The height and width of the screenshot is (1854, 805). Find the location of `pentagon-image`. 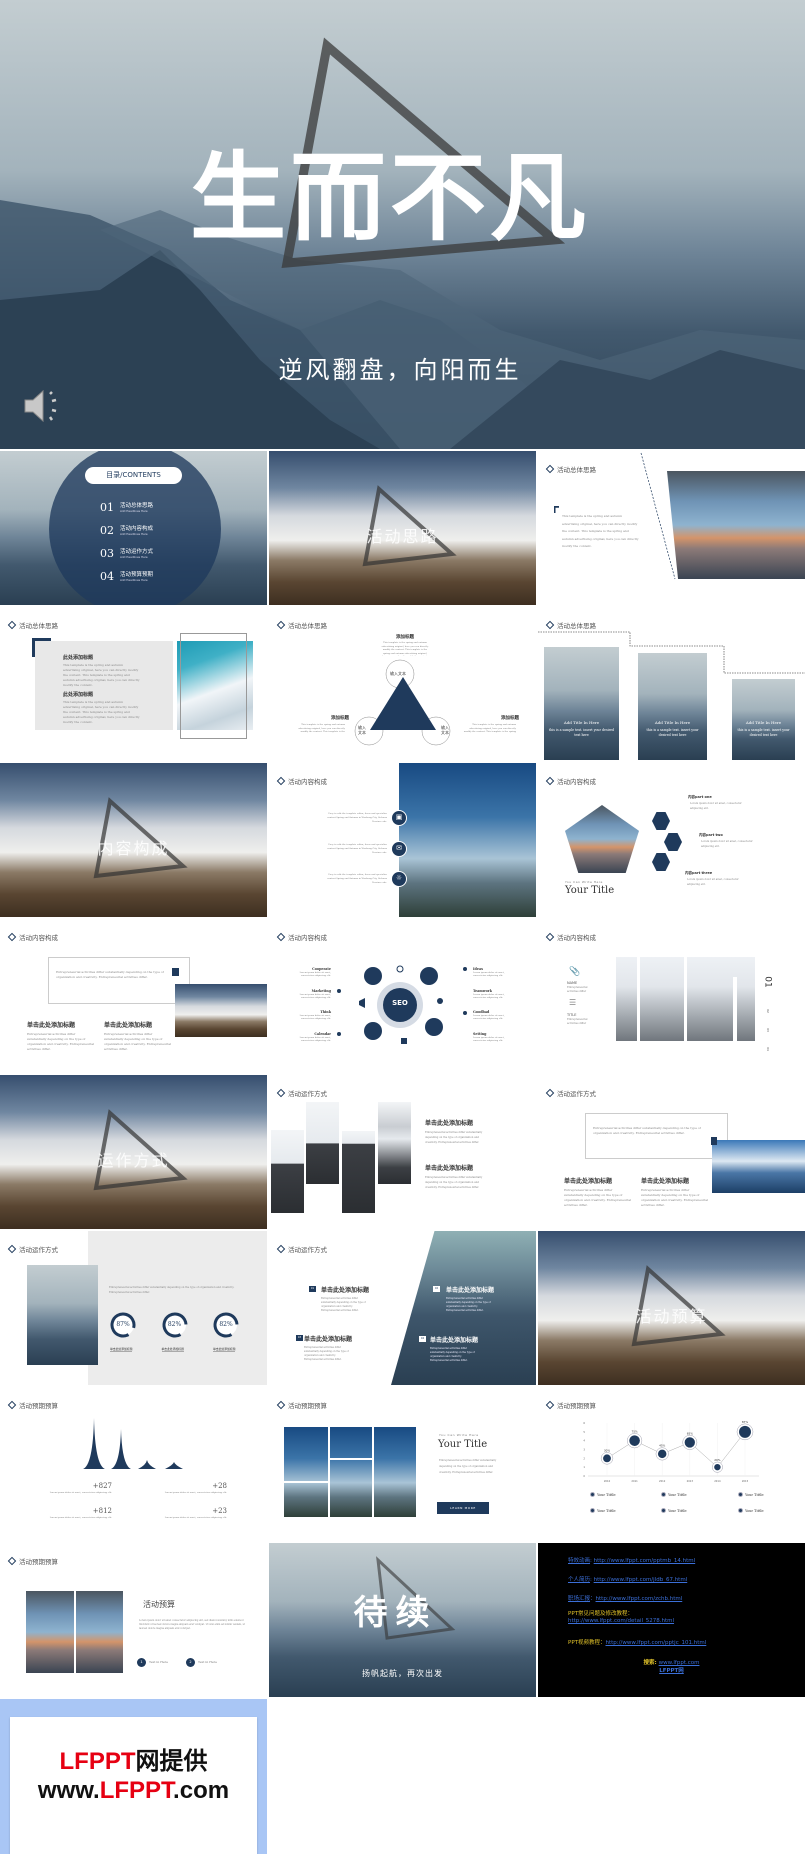

pentagon-image is located at coordinates (602, 839).